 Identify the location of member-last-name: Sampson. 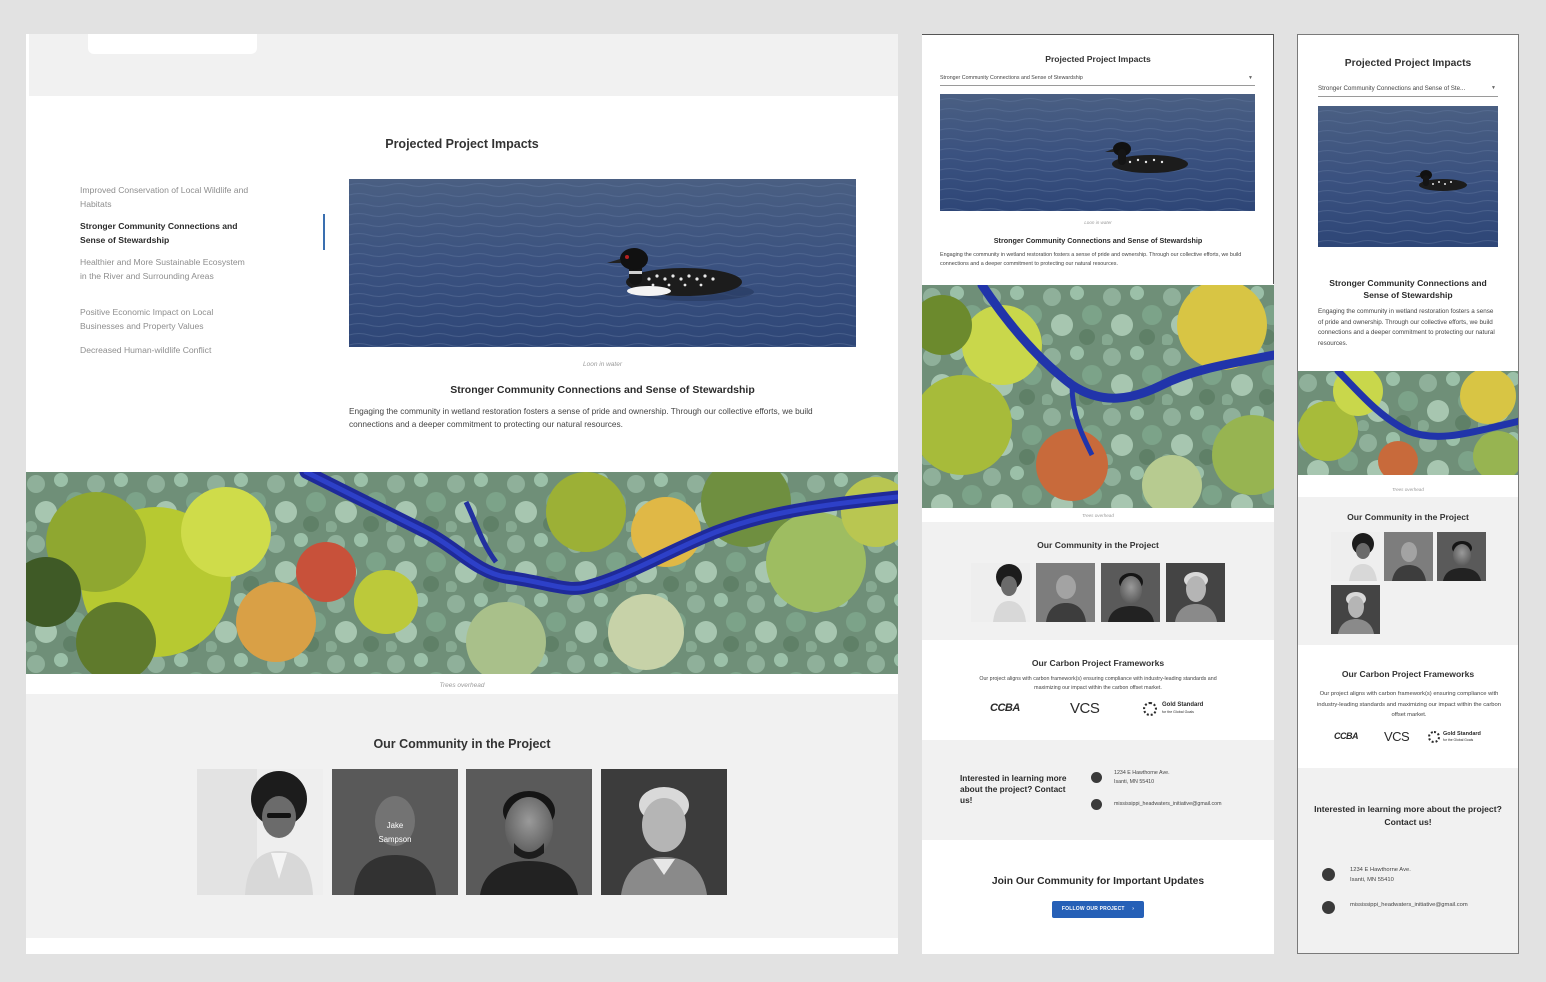
(395, 839).